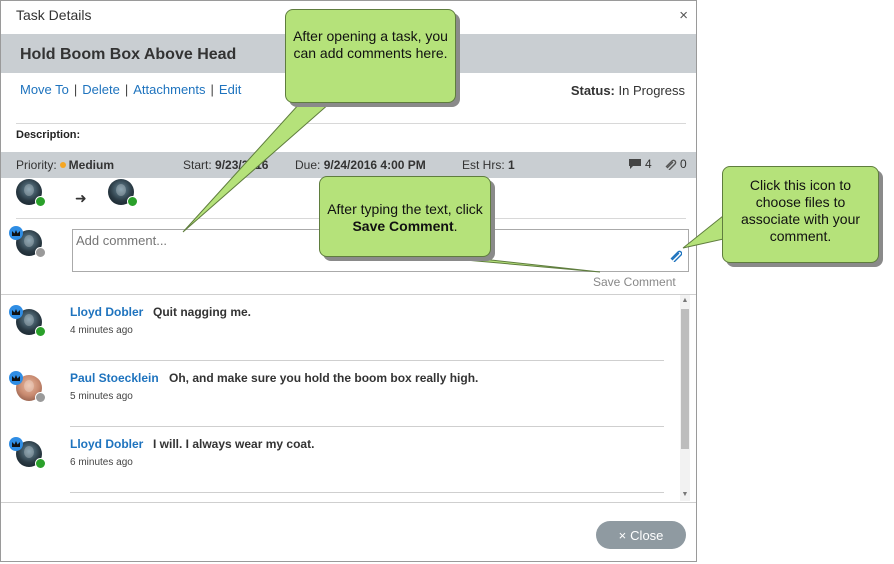  I want to click on attachments-link: Attachments, so click(169, 89).